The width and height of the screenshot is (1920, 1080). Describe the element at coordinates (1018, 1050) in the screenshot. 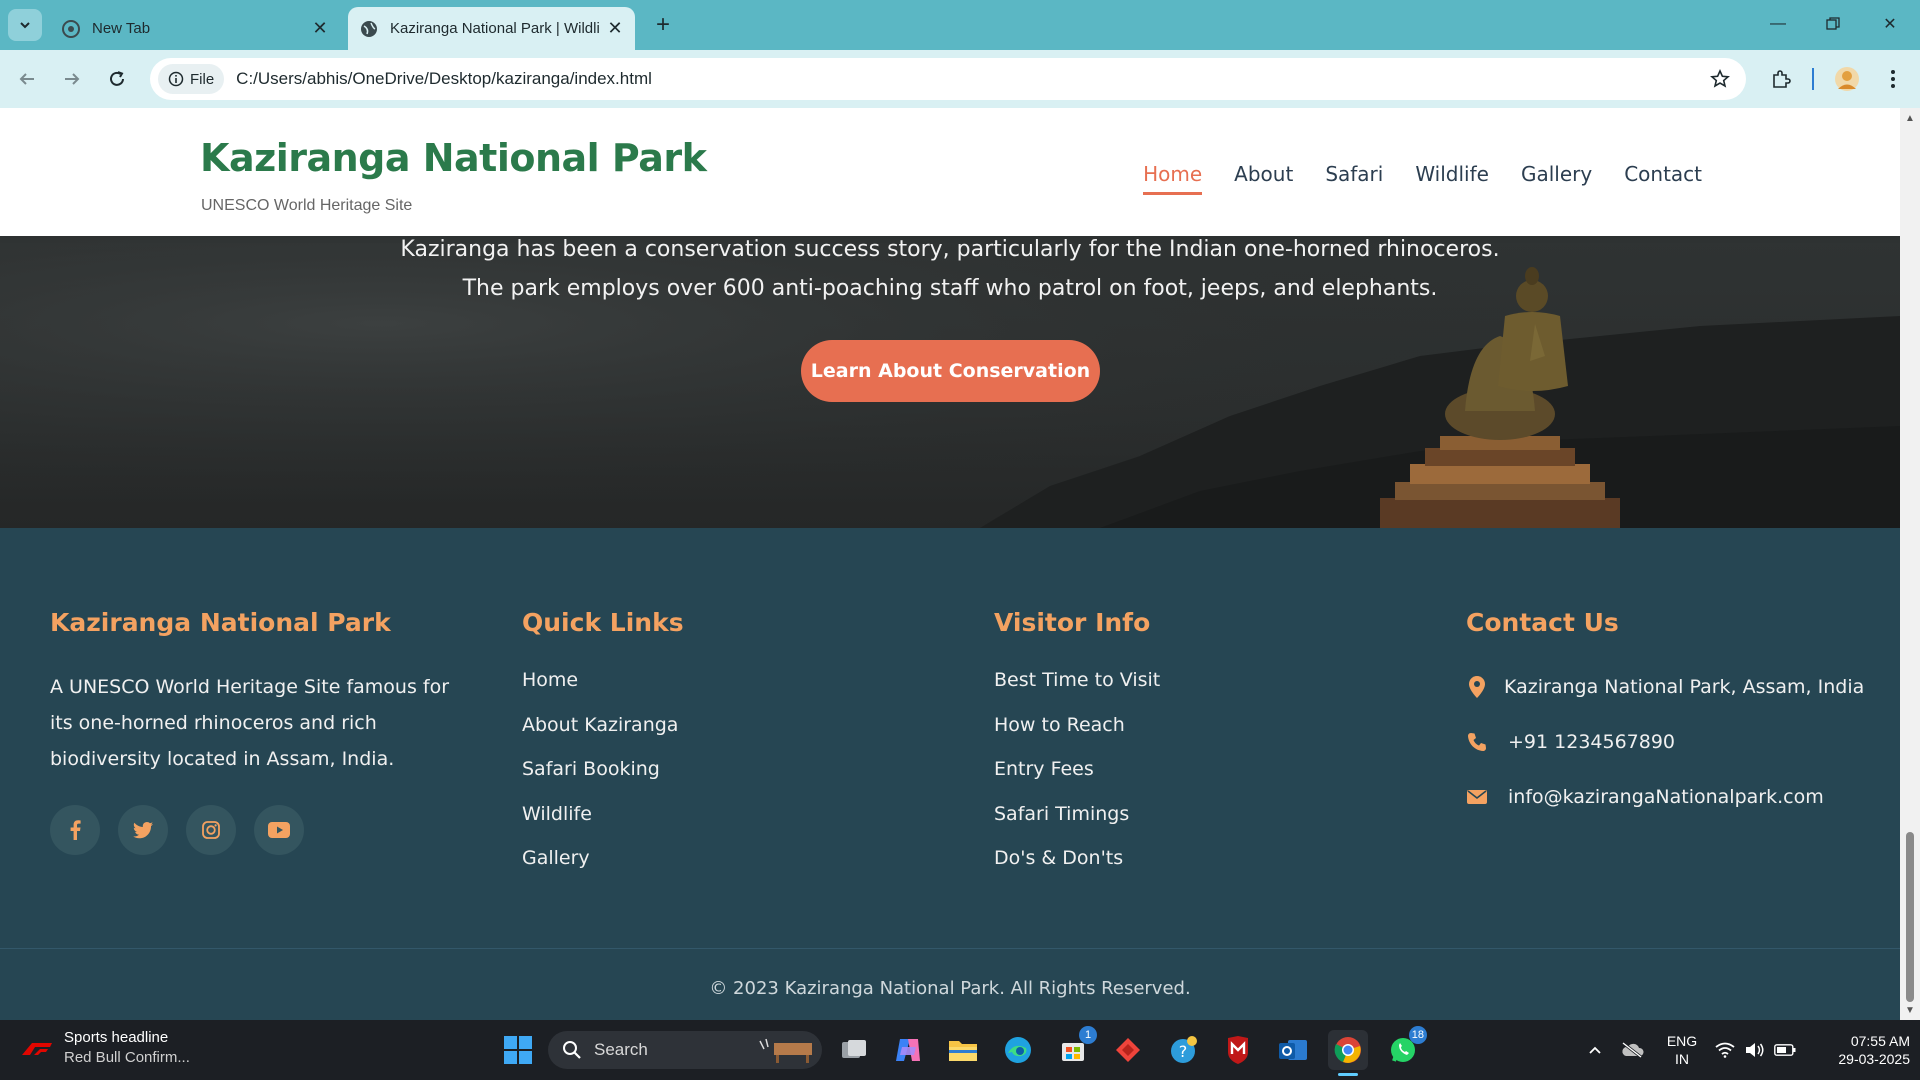

I see `edge-icon` at that location.